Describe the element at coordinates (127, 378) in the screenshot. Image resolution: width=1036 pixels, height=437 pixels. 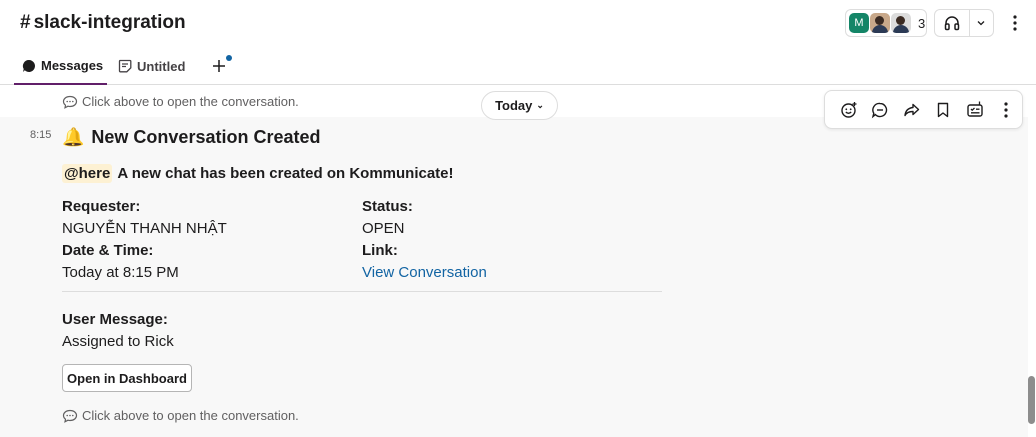
I see `open-in-dashboard-button: Open in Dashboard` at that location.